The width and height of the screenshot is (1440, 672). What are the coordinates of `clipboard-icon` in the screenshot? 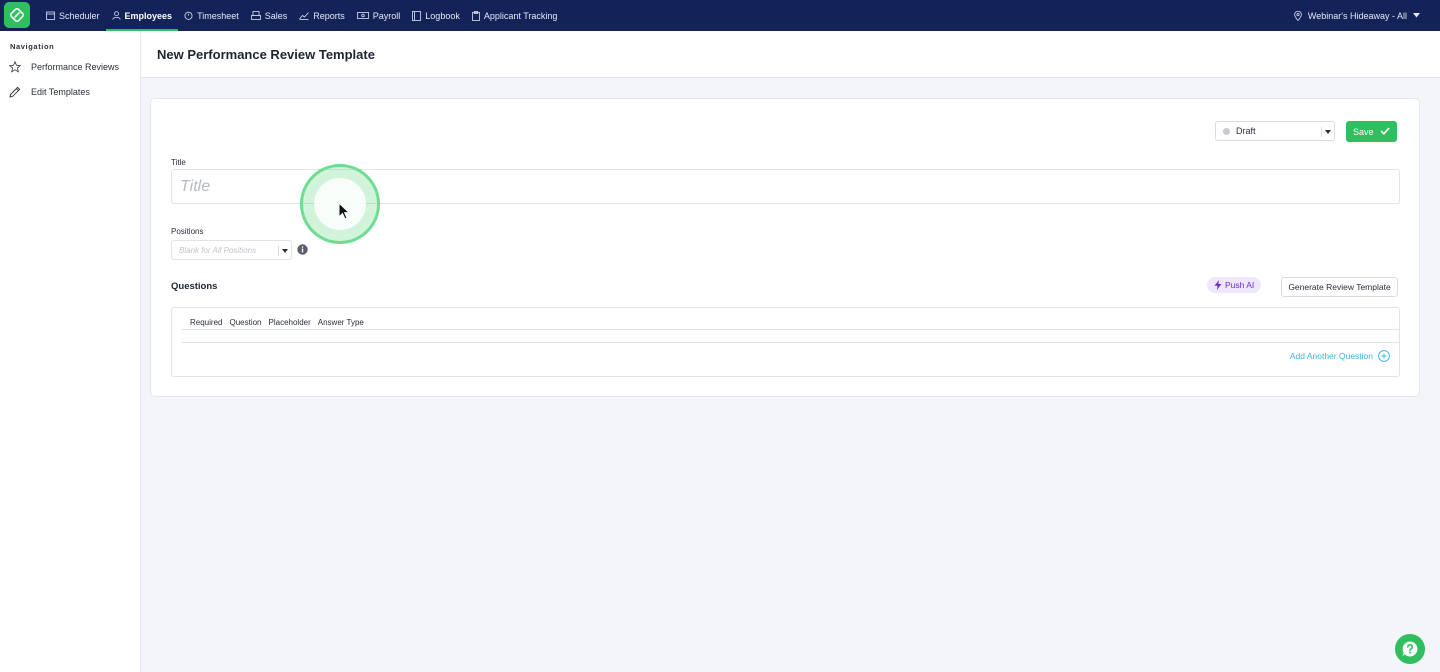 It's located at (475, 15).